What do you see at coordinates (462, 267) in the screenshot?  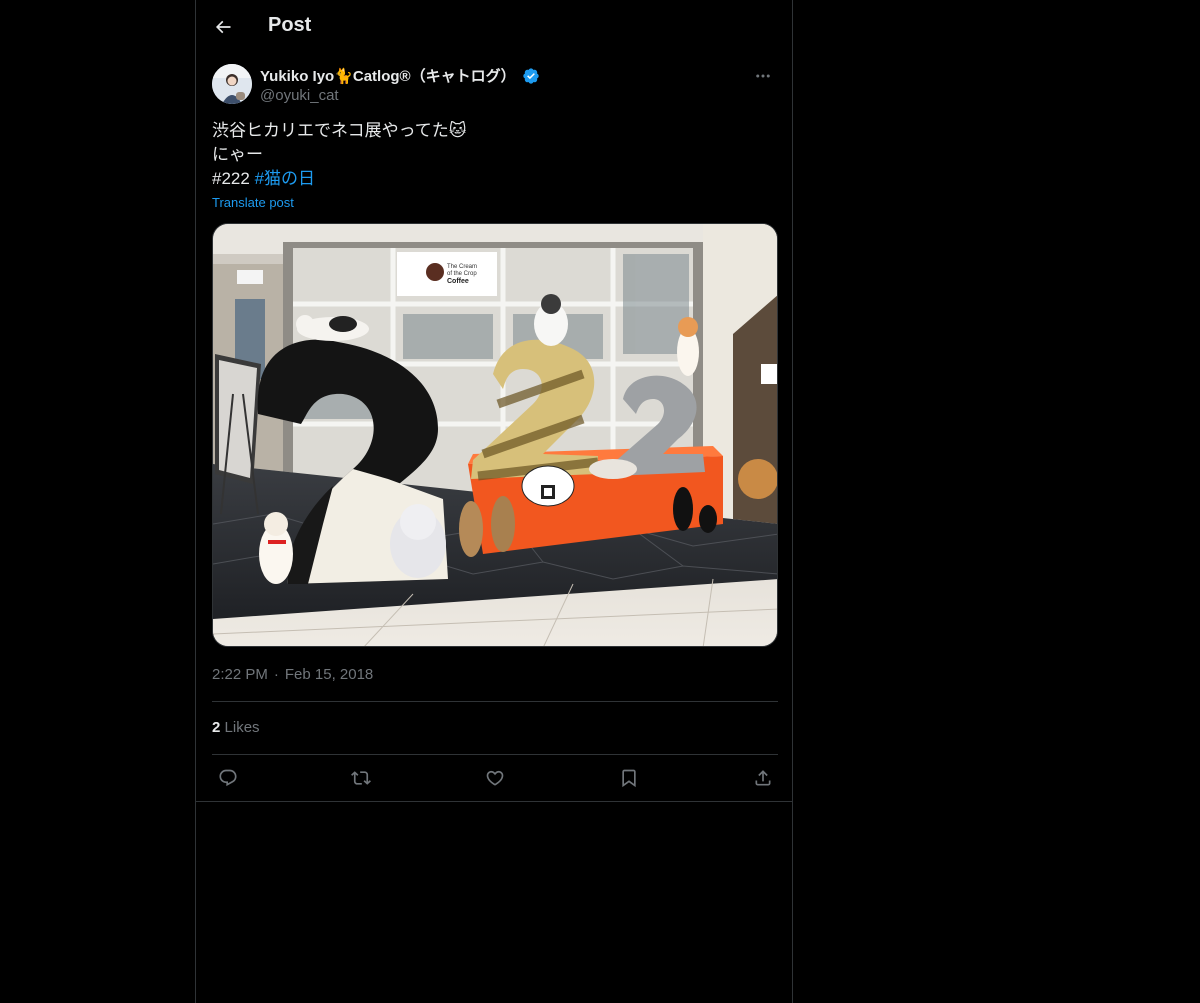 I see `sign-text-1: The Cream` at bounding box center [462, 267].